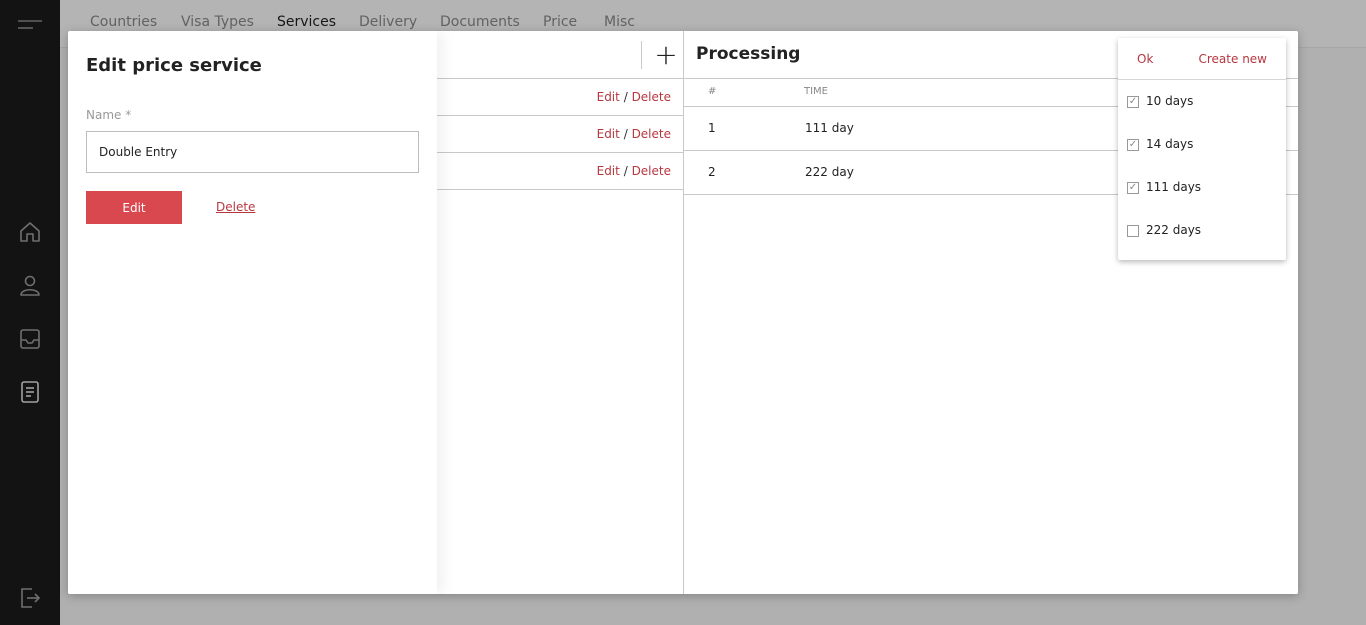 This screenshot has height=625, width=1366. I want to click on option-label: 111 days, so click(1174, 187).